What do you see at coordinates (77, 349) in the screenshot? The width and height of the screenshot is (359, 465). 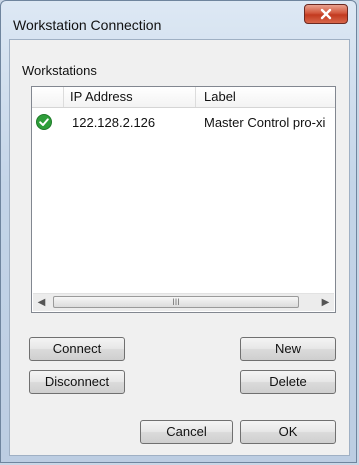 I see `connect-button: Connect` at bounding box center [77, 349].